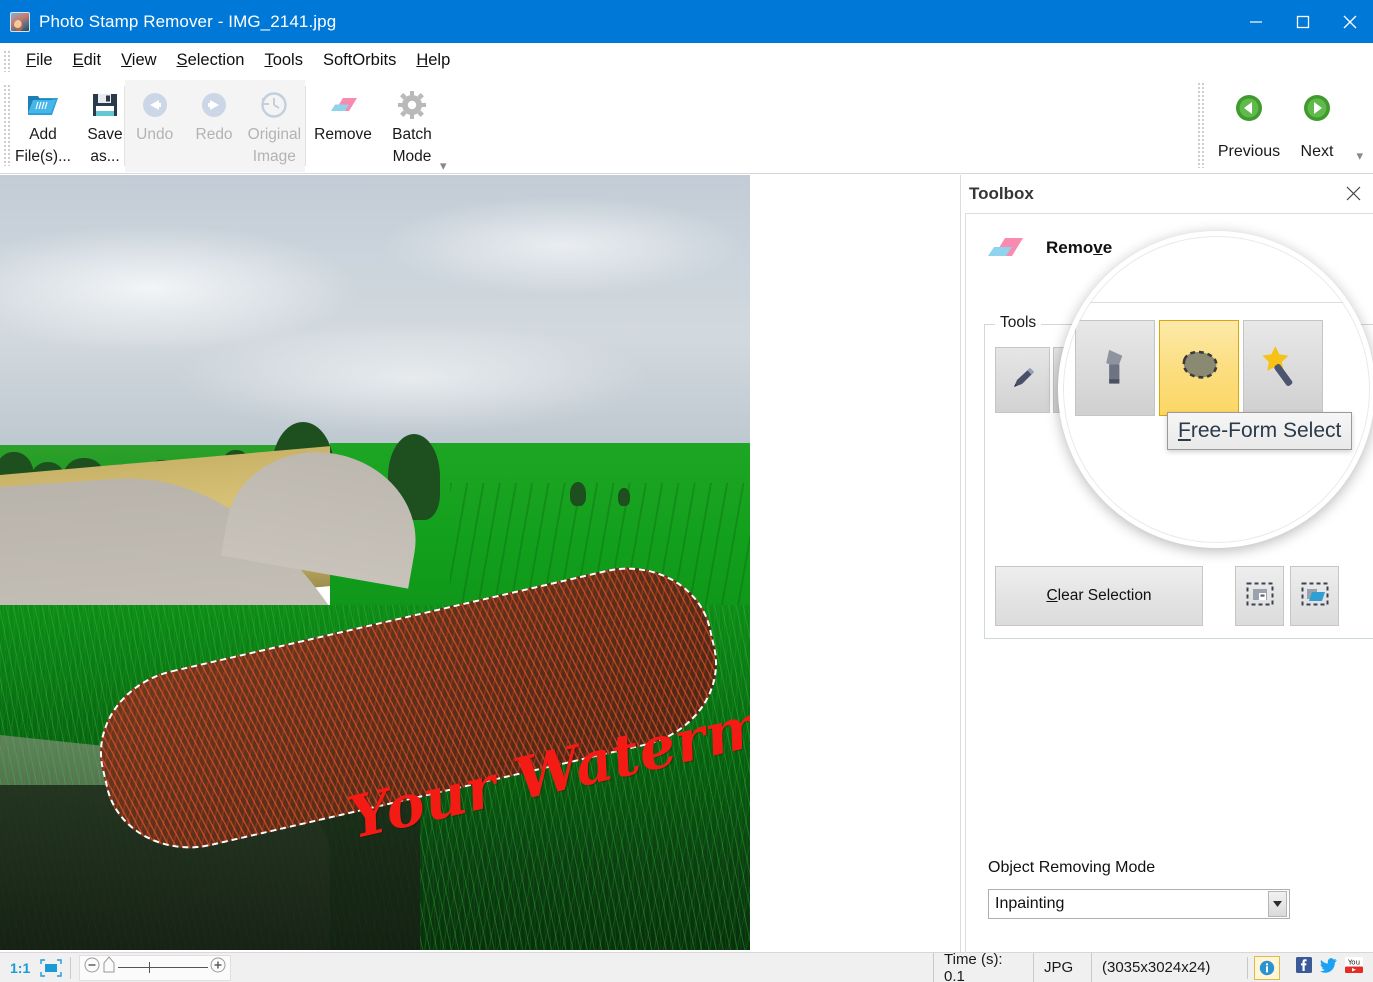 This screenshot has height=982, width=1373. I want to click on ribbon-group-history: Undo Redo Original Image, so click(215, 126).